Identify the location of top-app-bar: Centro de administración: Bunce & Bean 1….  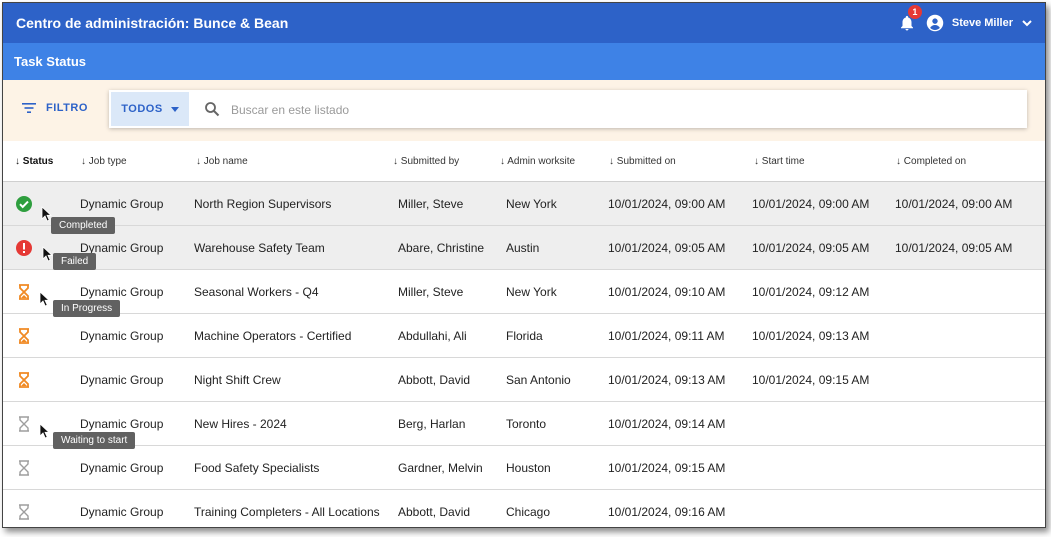
(524, 23).